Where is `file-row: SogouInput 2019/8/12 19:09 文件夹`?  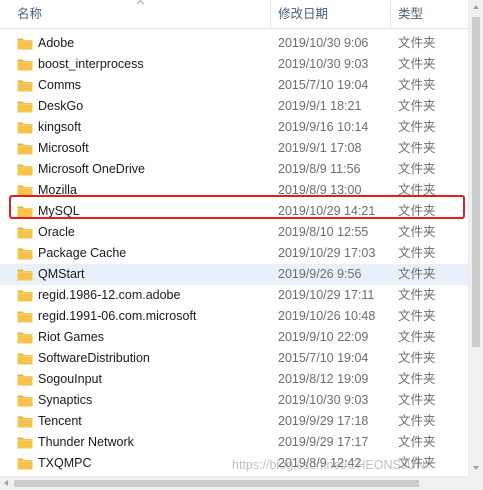
file-row: SogouInput 2019/8/12 19:09 文件夹 is located at coordinates (234, 379).